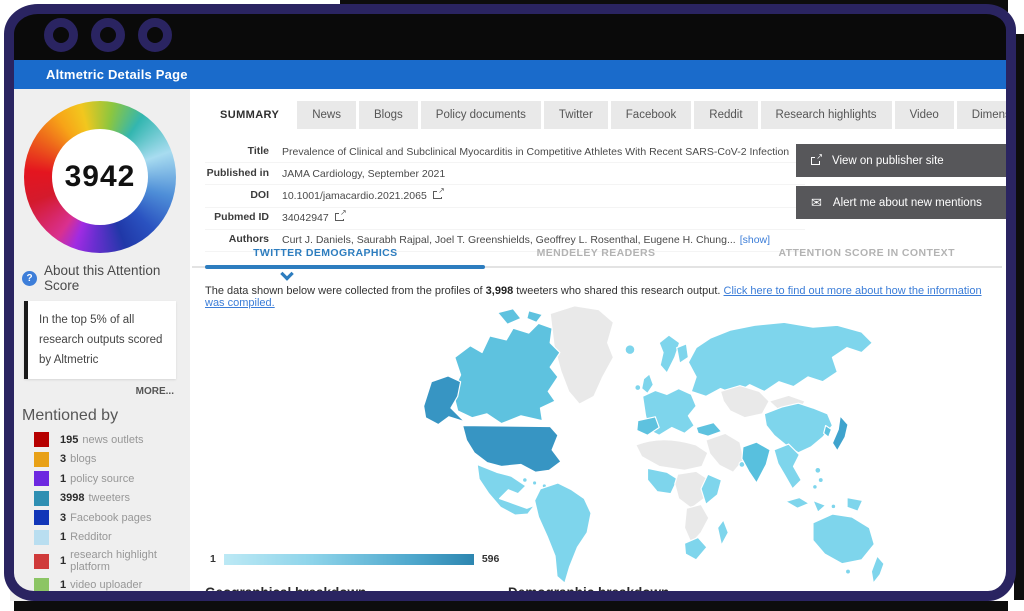  I want to click on map-madagascar, so click(722, 532).